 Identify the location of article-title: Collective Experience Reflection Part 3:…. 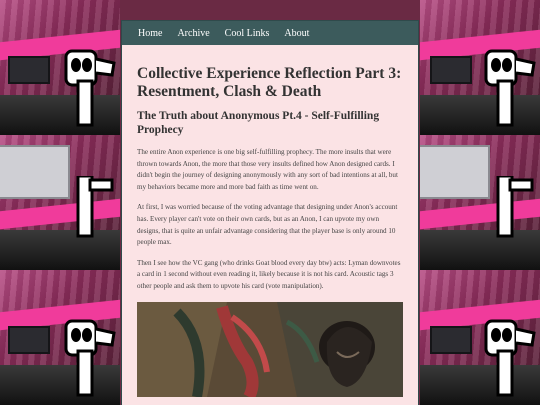
(269, 82).